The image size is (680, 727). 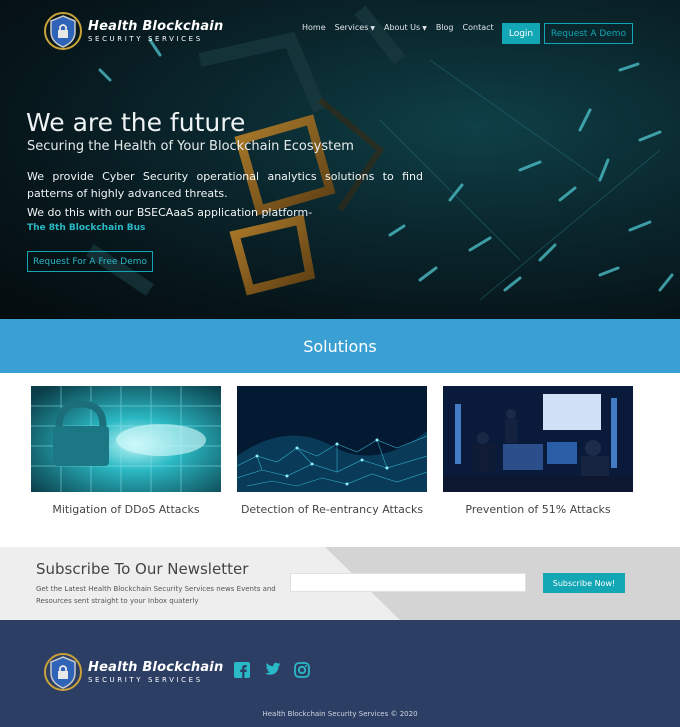 I want to click on nav-contact: Contact, so click(x=478, y=27).